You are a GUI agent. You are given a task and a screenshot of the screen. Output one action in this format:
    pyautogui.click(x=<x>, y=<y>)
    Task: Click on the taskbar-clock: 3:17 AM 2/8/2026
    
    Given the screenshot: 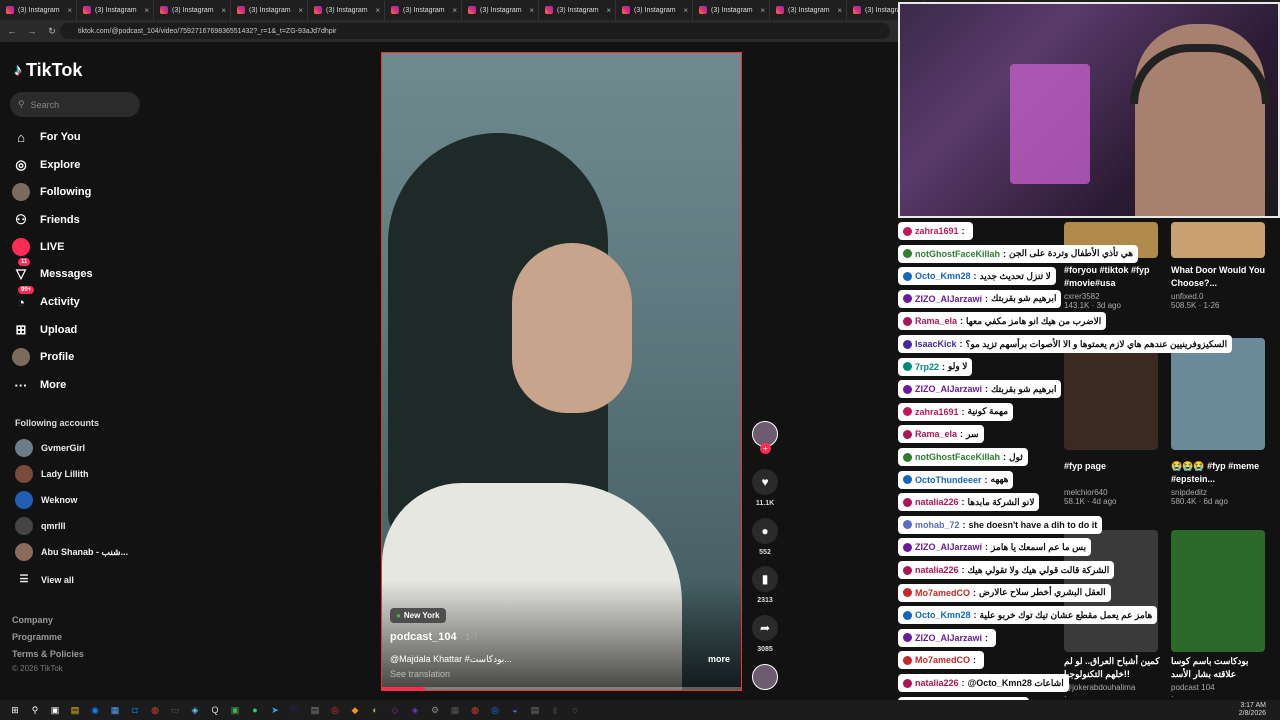 What is the action you would take?
    pyautogui.click(x=1252, y=710)
    